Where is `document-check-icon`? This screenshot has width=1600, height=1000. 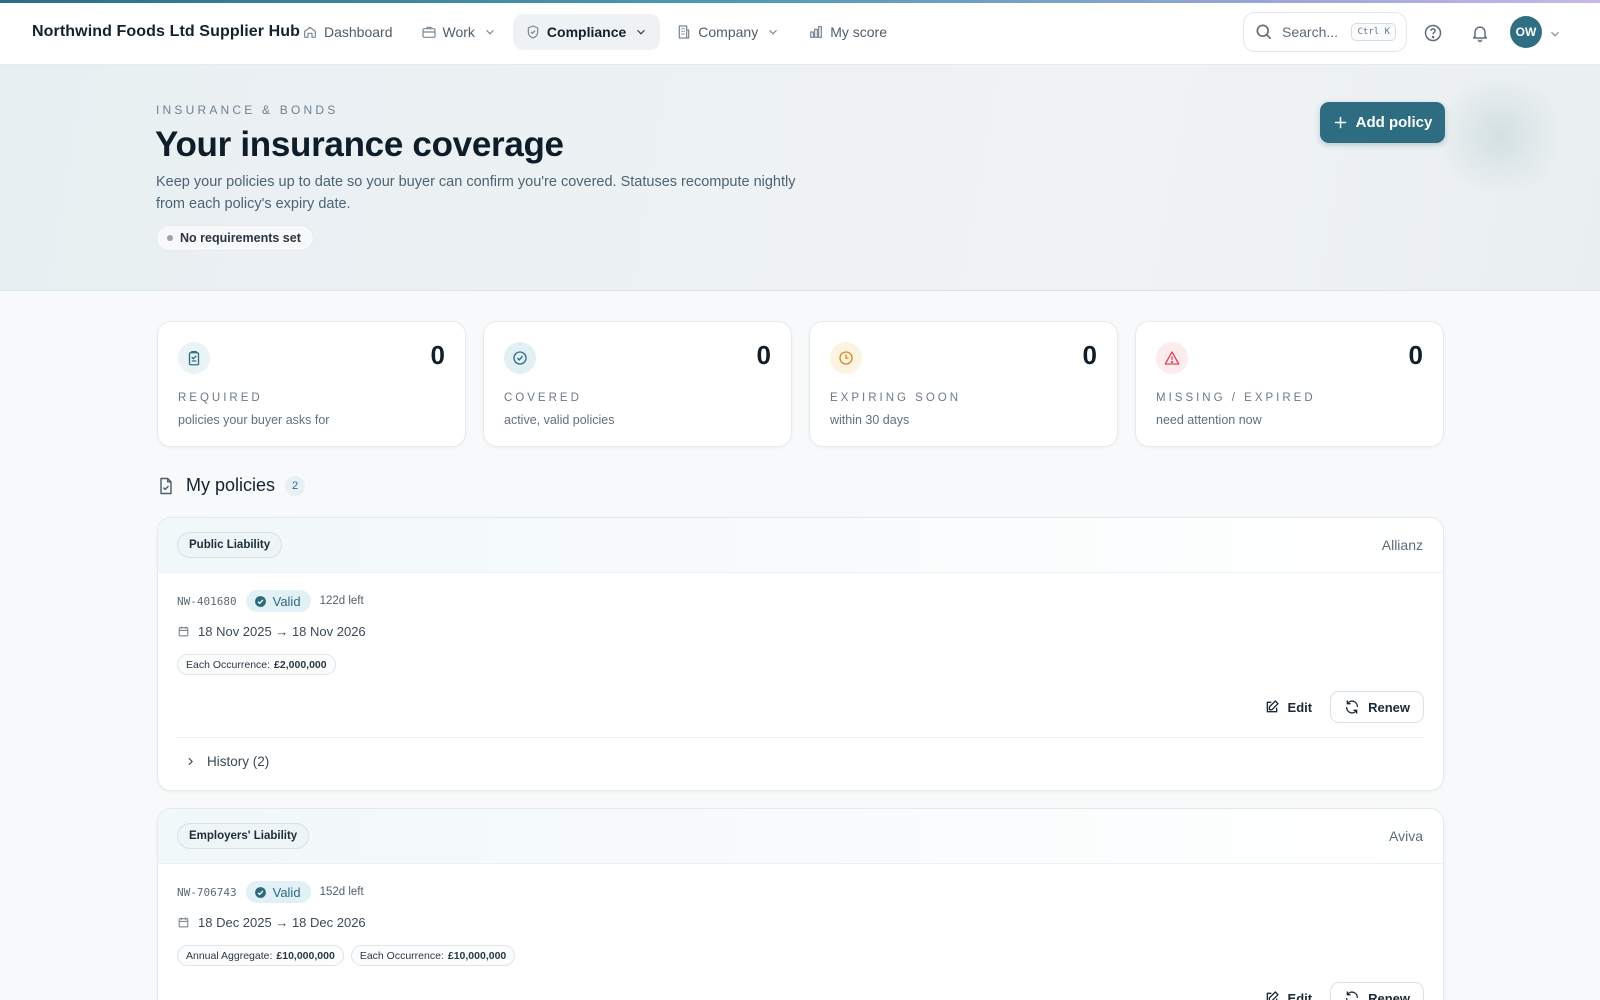
document-check-icon is located at coordinates (166, 485).